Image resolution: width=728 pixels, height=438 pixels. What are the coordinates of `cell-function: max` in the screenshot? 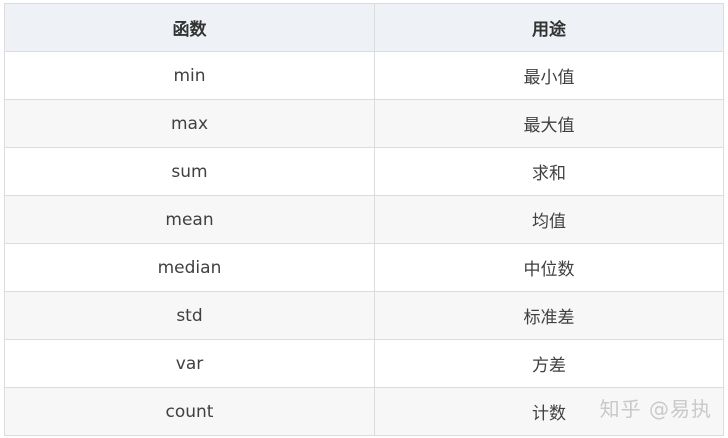 It's located at (189, 123).